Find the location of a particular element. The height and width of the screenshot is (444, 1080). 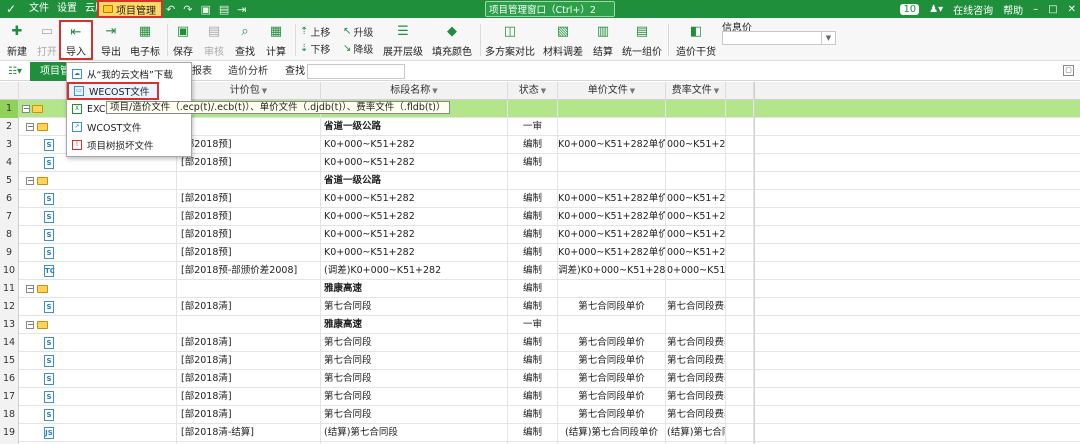

fee-rate-cell: (结算)第七合同段费 is located at coordinates (696, 433).